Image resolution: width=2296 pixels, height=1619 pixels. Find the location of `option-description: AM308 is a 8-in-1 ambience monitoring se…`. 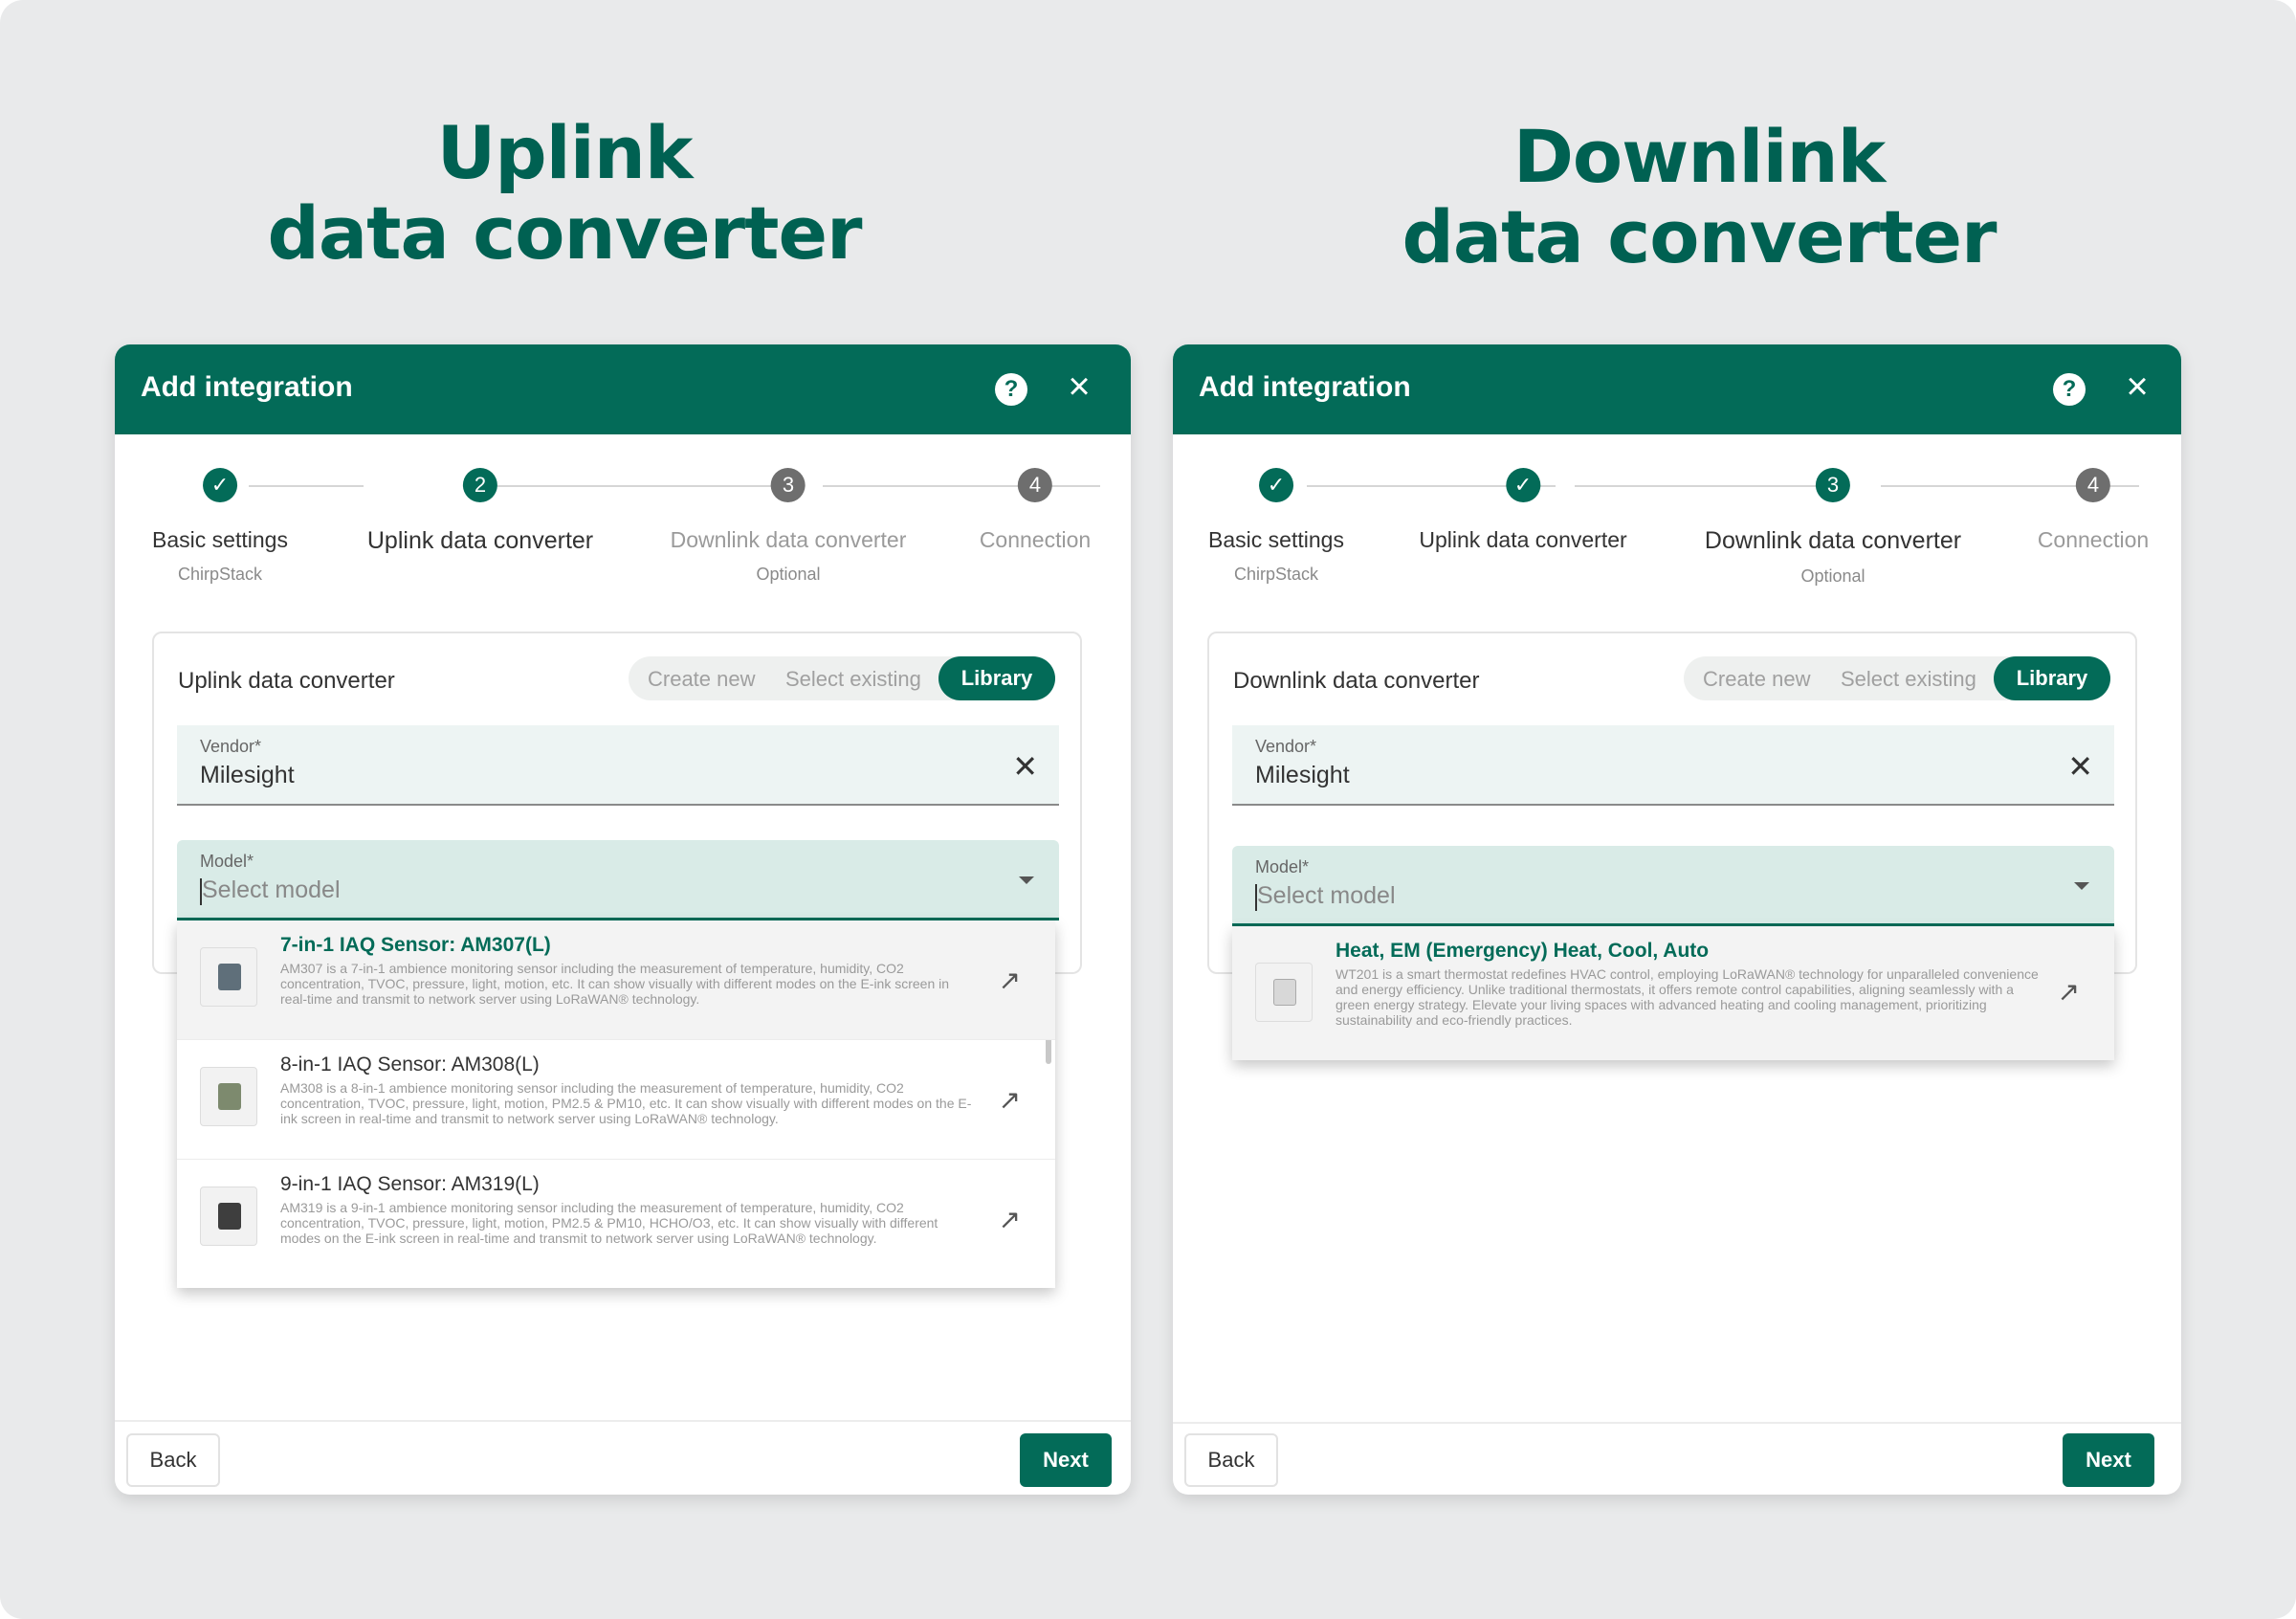

option-description: AM308 is a 8-in-1 ambience monitoring se… is located at coordinates (626, 1103).